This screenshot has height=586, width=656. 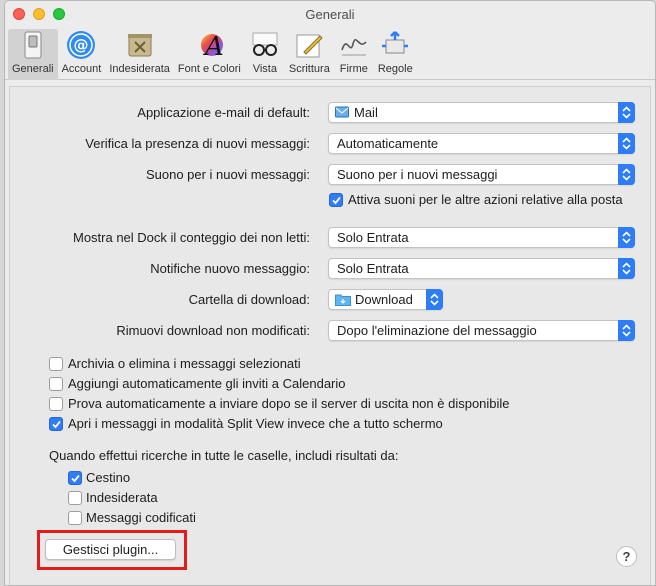 What do you see at coordinates (354, 44) in the screenshot?
I see `signature-icon` at bounding box center [354, 44].